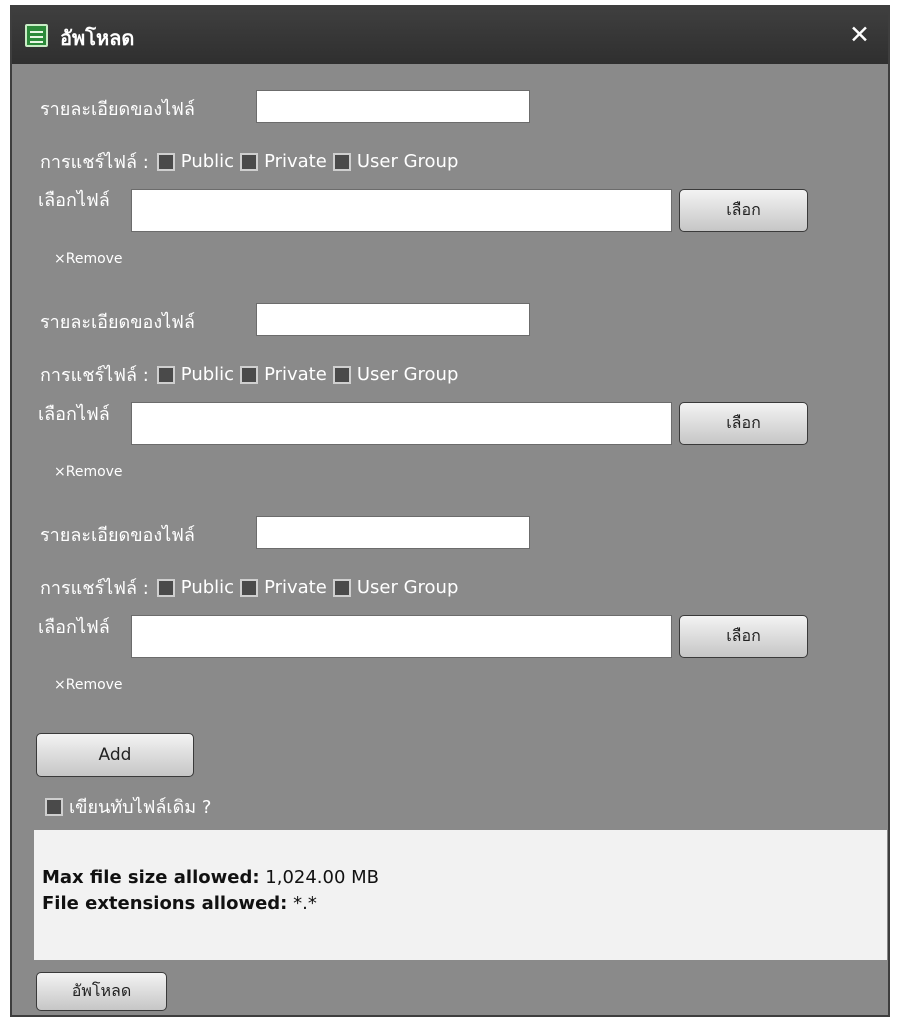  I want to click on max-size-line: Max file size allowed: 1,024.00 MB, so click(464, 878).